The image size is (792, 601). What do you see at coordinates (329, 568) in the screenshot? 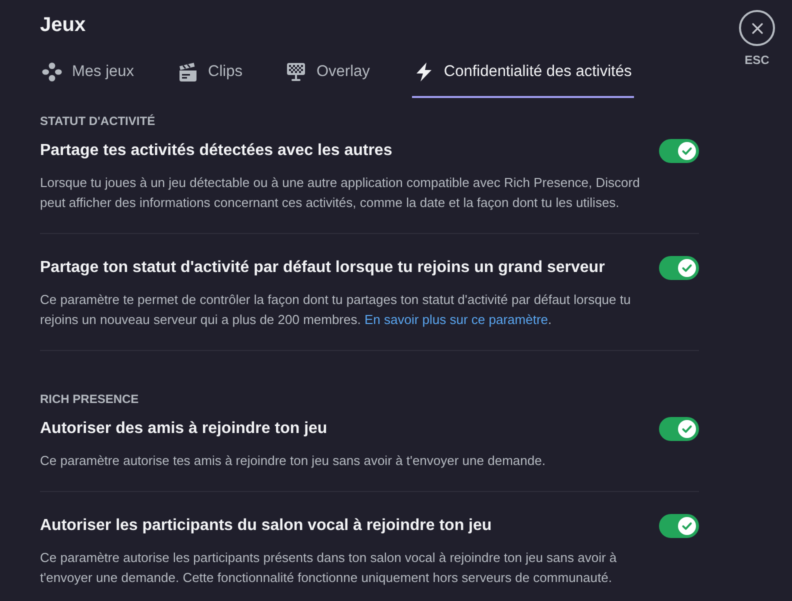
I see `setting-description: Ce paramètre autorise les participants présents dans ton salon vocal à rejoindre ton jeu sans avoir à t'envoyer une demande. Cette fonctionnalité fonctionne uniquement hors serveurs de communauté.` at bounding box center [329, 568].